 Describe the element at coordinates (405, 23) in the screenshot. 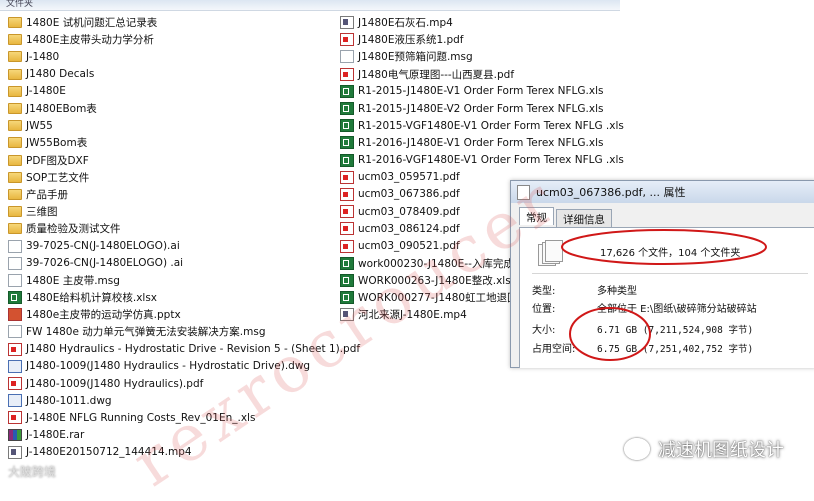

I see `file-name: J1480E石灰石.mp4` at that location.